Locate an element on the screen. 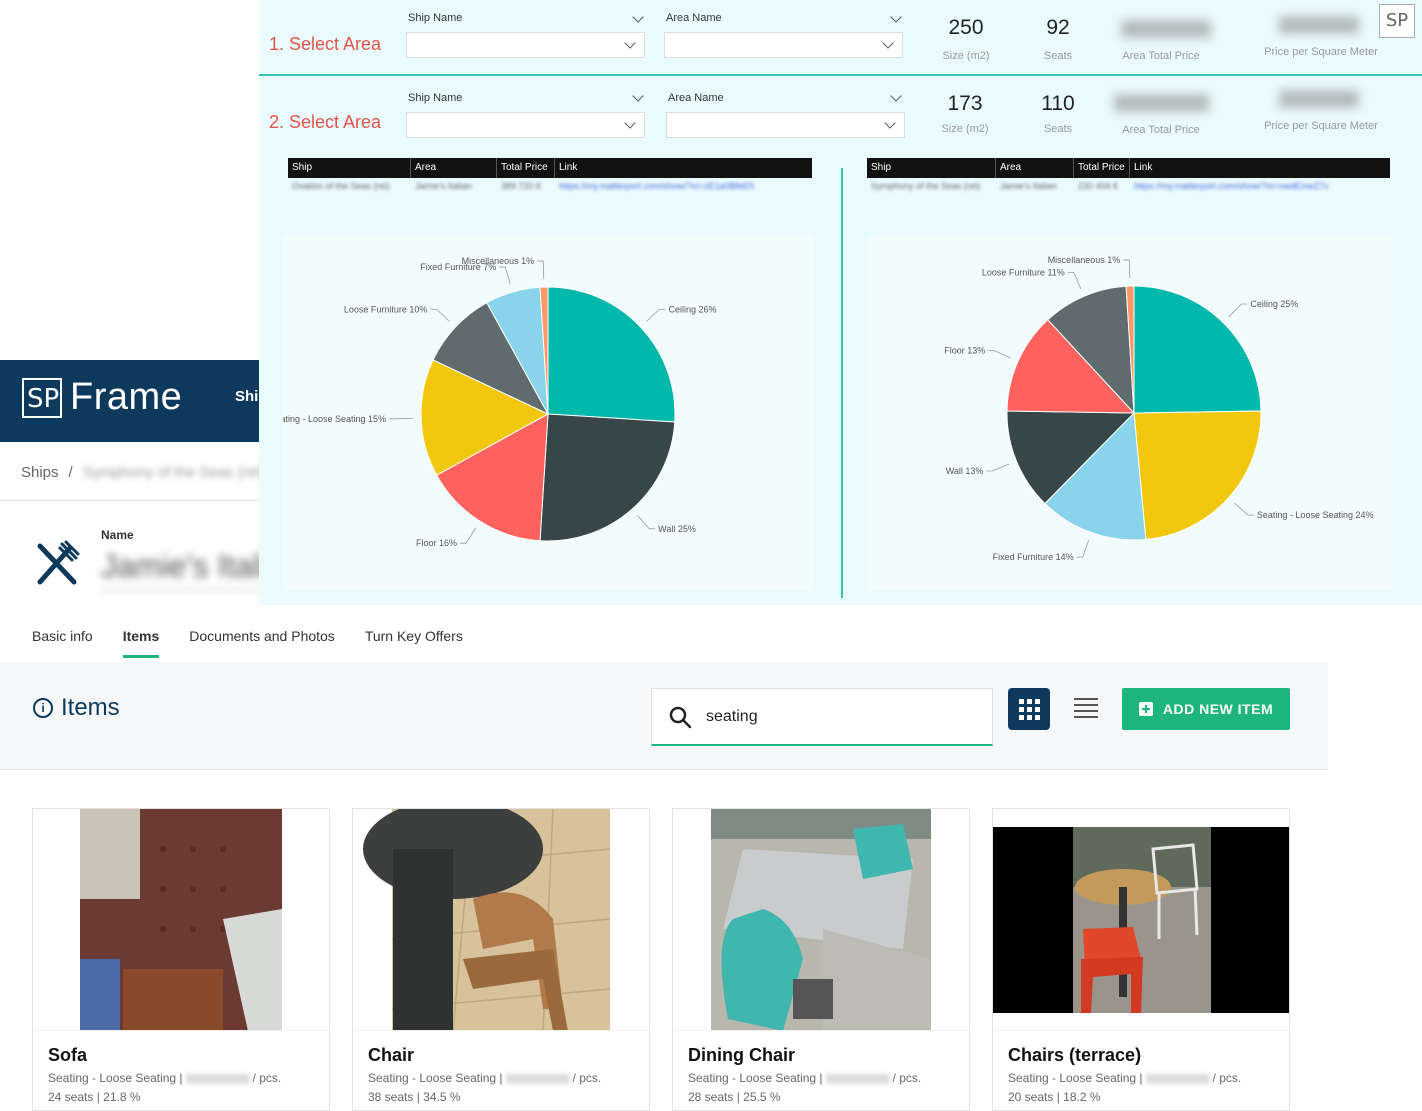 The image size is (1422, 1111). tab-items: Items is located at coordinates (140, 643).